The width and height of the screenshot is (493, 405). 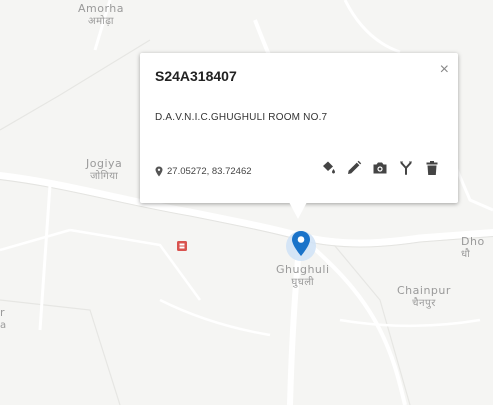 I want to click on popup-coordinates: 27.05272, 83.72462, so click(x=203, y=171).